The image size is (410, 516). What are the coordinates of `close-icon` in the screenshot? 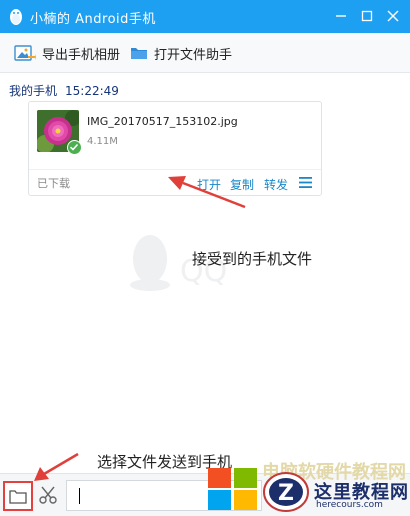 It's located at (393, 16).